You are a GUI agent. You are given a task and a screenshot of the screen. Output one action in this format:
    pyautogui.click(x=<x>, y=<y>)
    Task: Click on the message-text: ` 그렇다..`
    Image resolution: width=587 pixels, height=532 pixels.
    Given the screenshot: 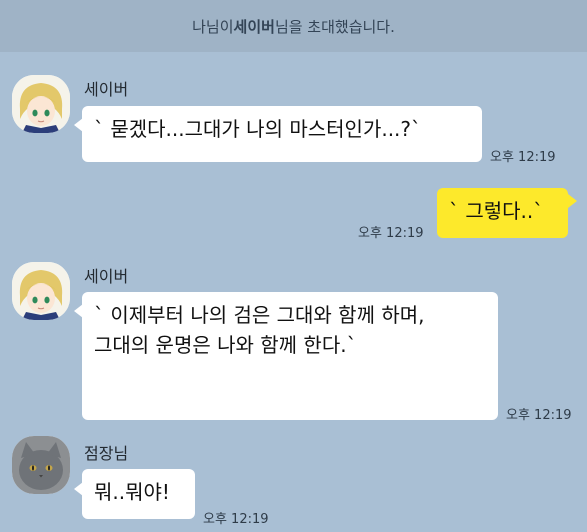 What is the action you would take?
    pyautogui.click(x=496, y=211)
    